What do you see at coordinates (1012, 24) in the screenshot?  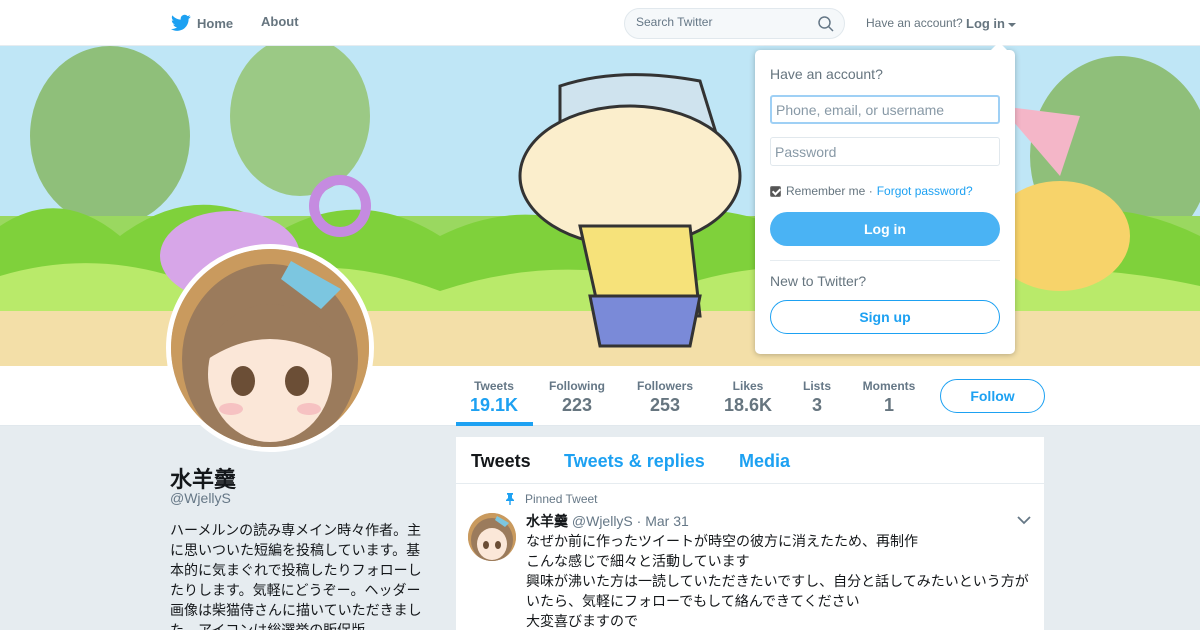 I see `caret-down-icon` at bounding box center [1012, 24].